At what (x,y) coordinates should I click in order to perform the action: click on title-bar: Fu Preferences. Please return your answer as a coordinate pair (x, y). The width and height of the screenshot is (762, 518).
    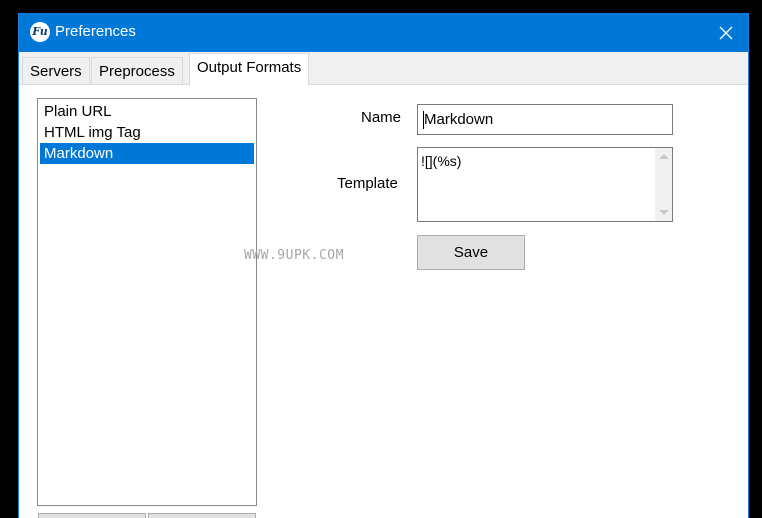
    Looking at the image, I should click on (383, 32).